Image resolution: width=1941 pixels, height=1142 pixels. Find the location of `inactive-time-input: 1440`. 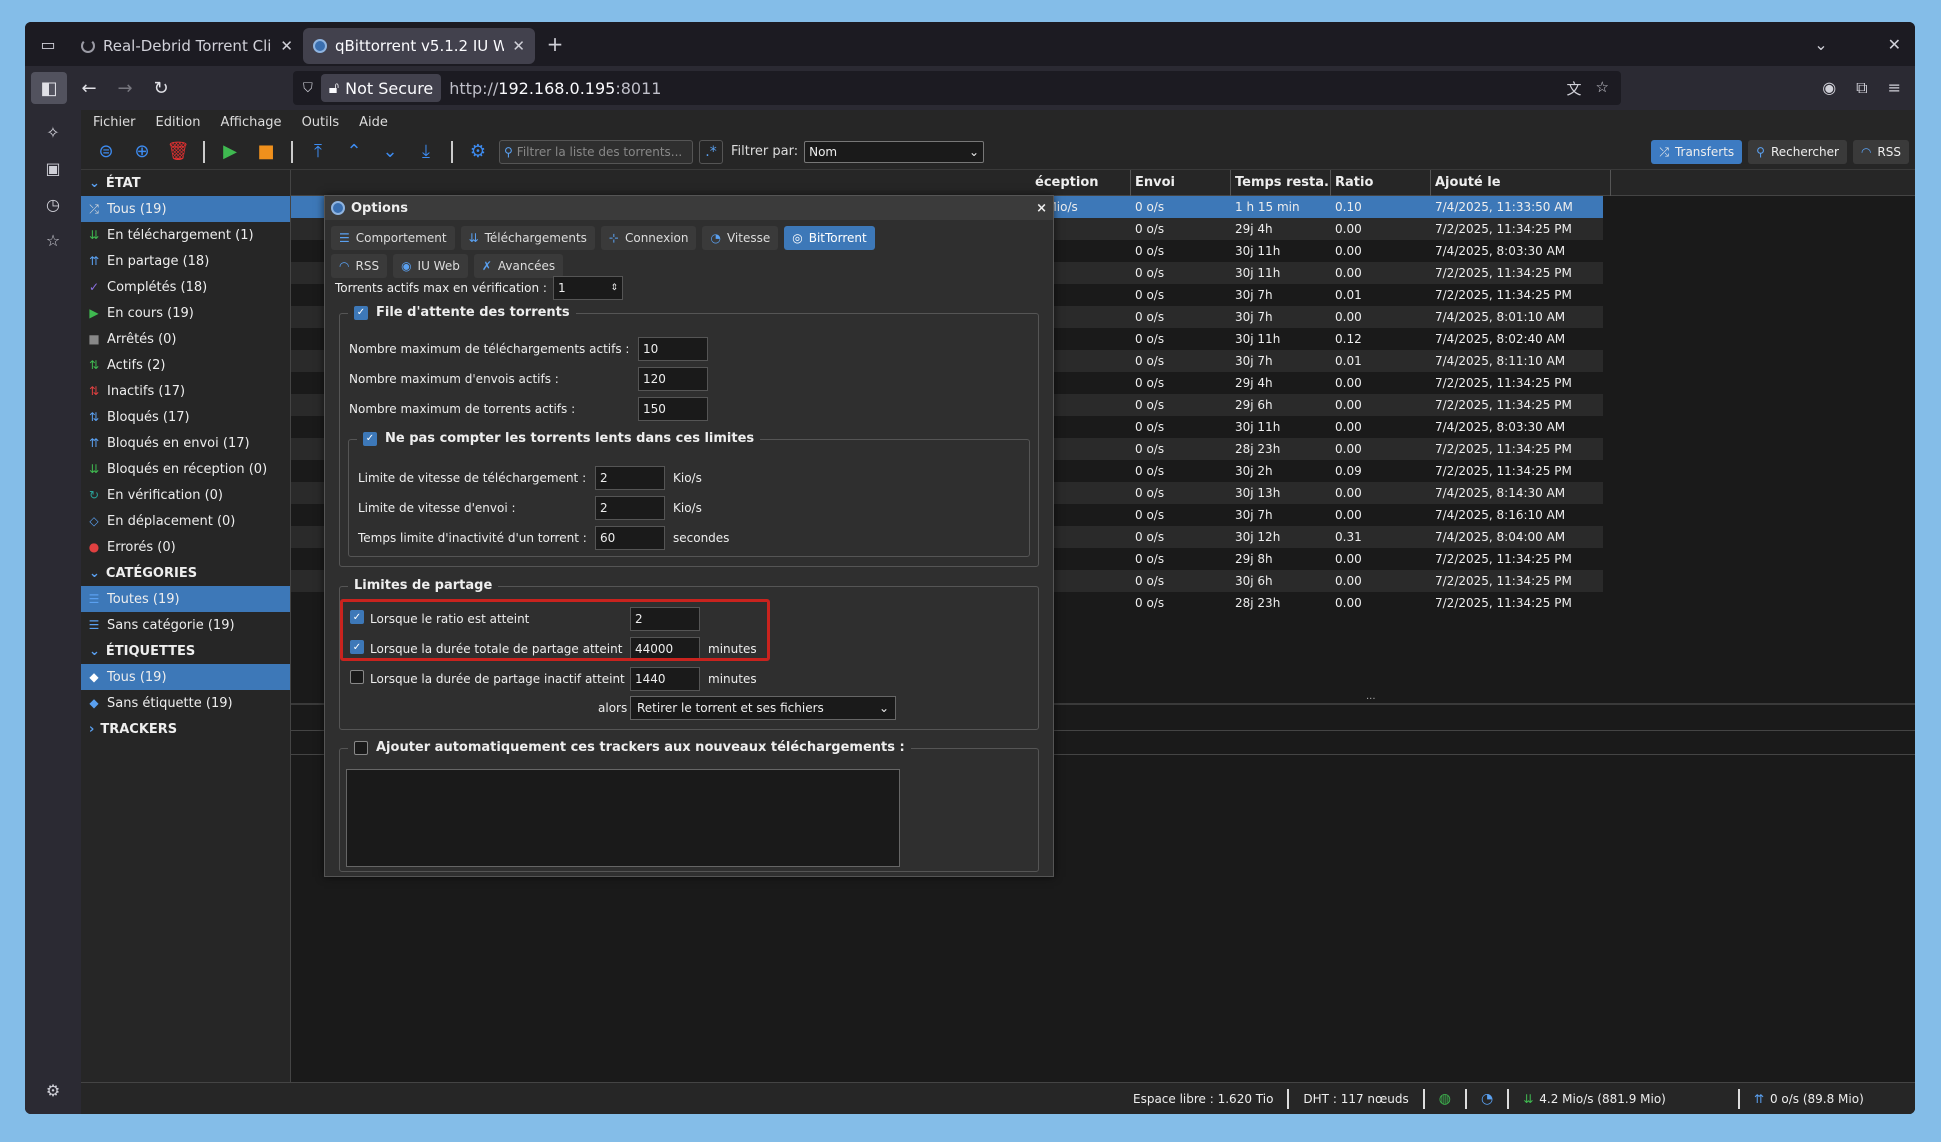

inactive-time-input: 1440 is located at coordinates (665, 679).